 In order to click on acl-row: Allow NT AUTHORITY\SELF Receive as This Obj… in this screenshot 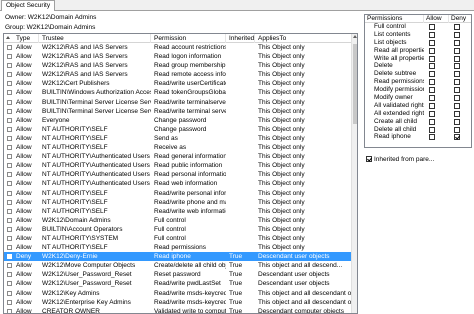, I will do `click(178, 147)`.